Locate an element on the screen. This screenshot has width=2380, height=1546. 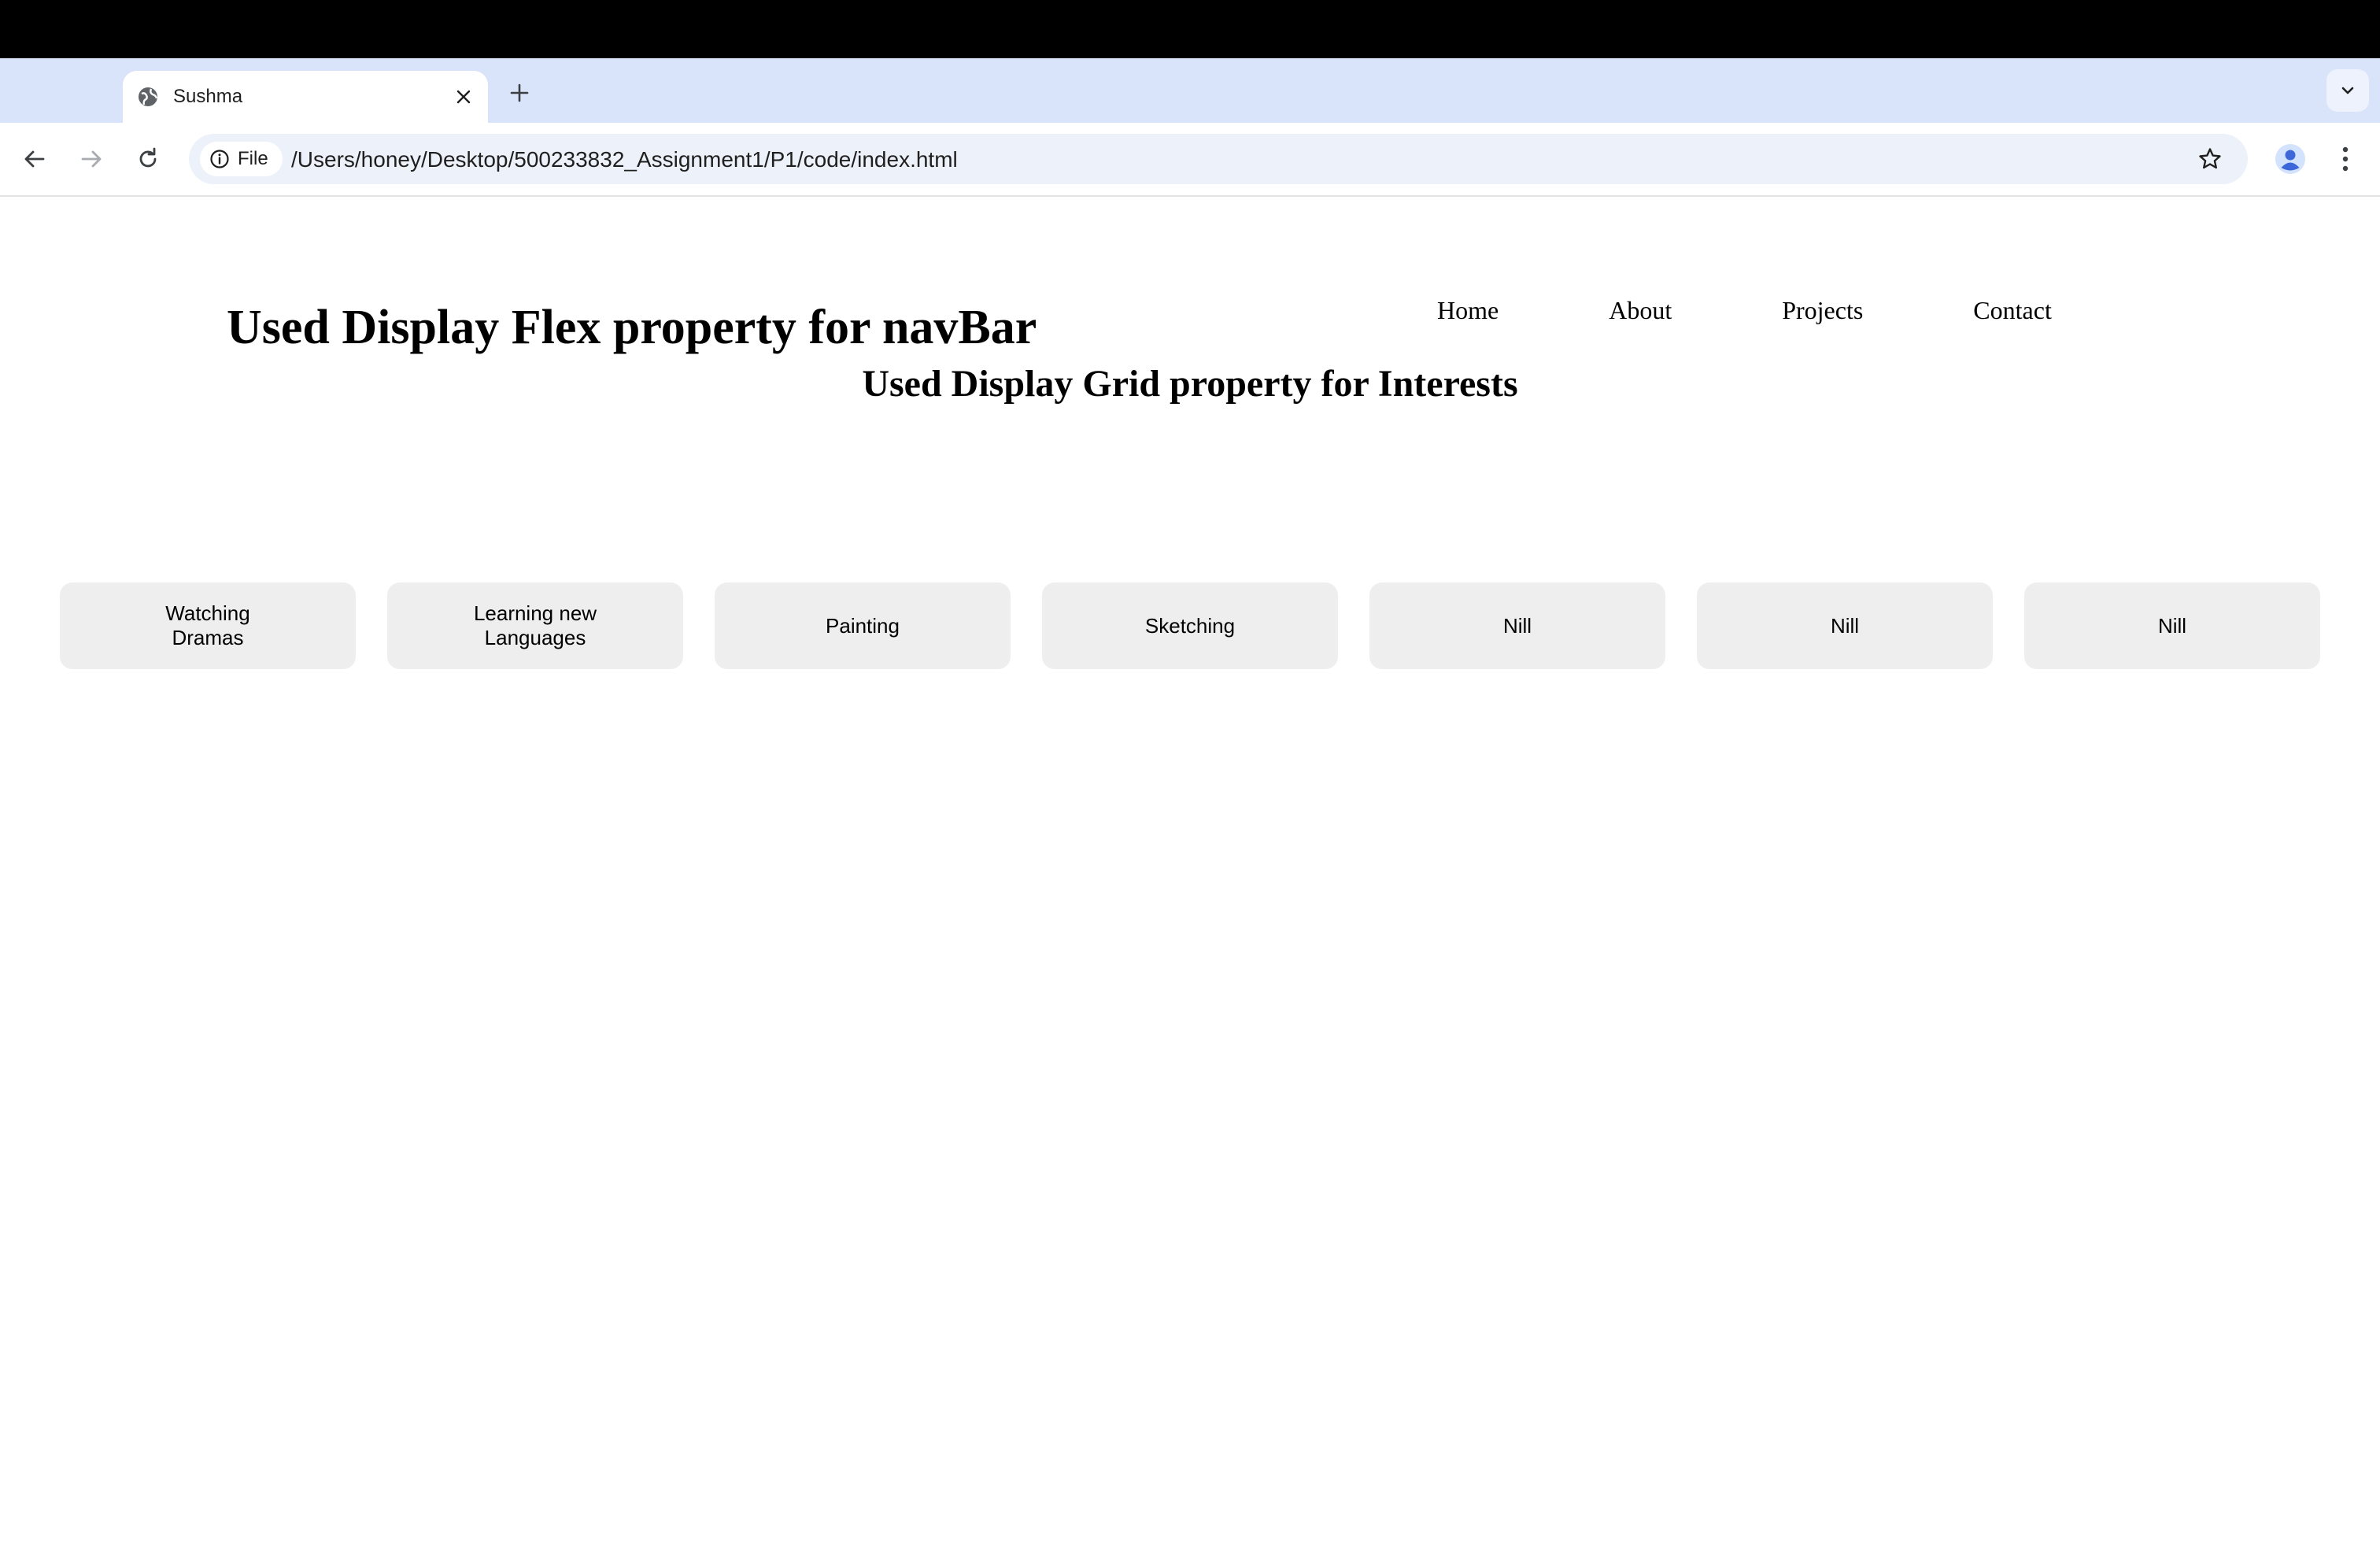
site-chip-label: File is located at coordinates (253, 158).